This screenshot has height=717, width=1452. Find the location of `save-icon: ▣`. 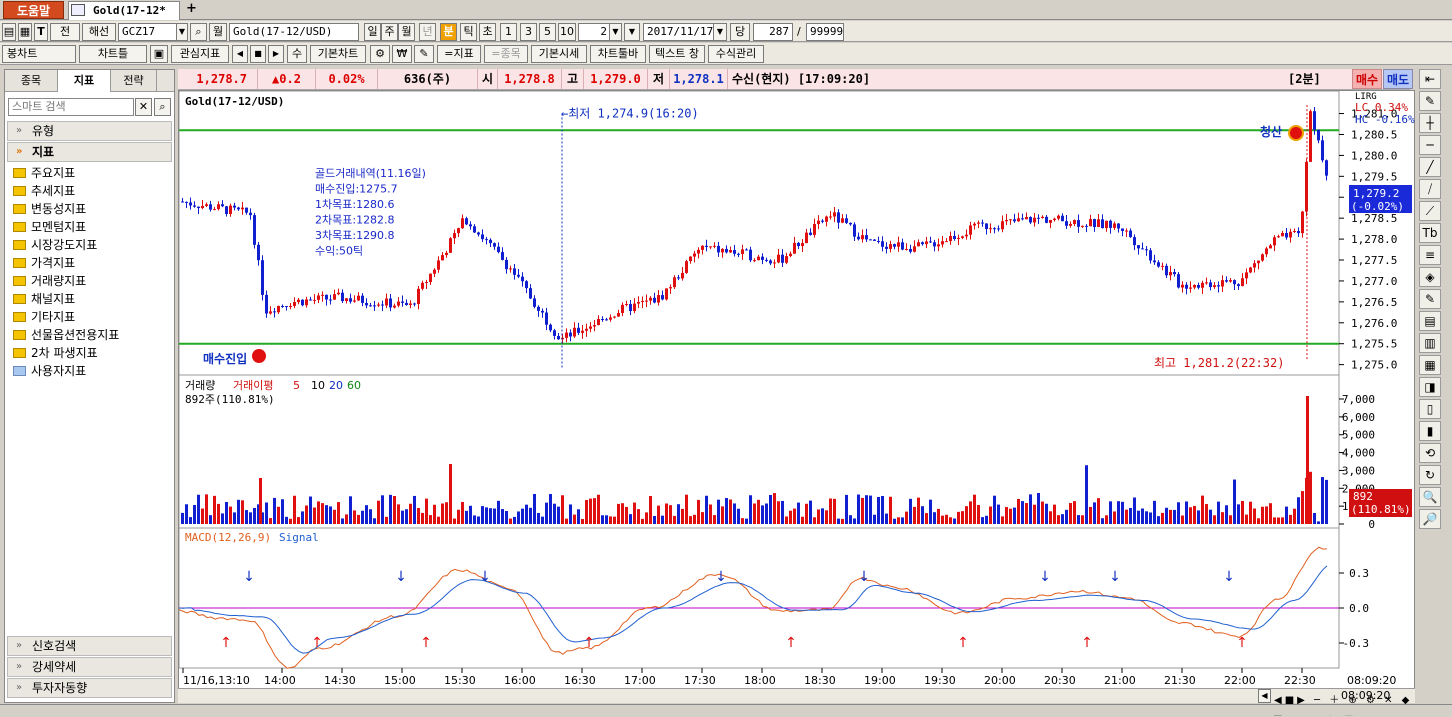

save-icon: ▣ is located at coordinates (159, 54).